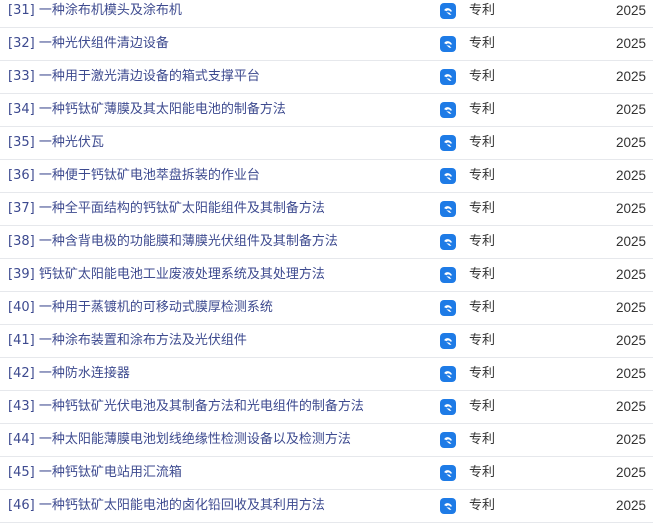 This screenshot has height=523, width=653. I want to click on list-item: [32] 一种光伏组件清边设备 专利 2025, so click(326, 44).